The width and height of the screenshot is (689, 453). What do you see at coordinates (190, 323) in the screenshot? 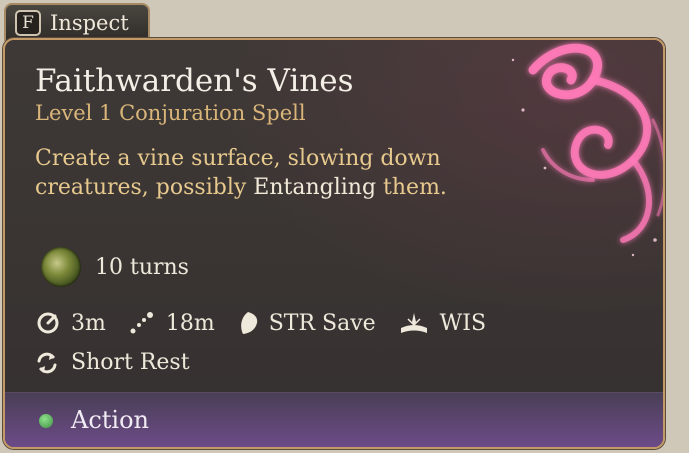
I see `stat-range-value: 18m` at bounding box center [190, 323].